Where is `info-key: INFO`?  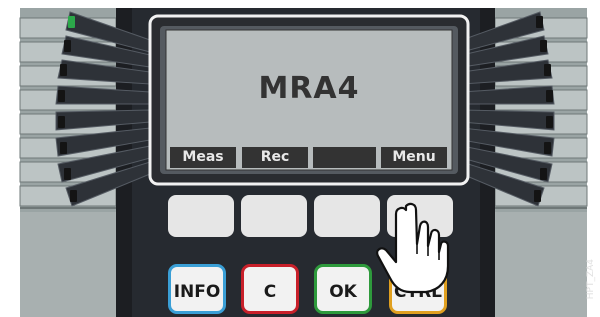 info-key: INFO is located at coordinates (197, 289).